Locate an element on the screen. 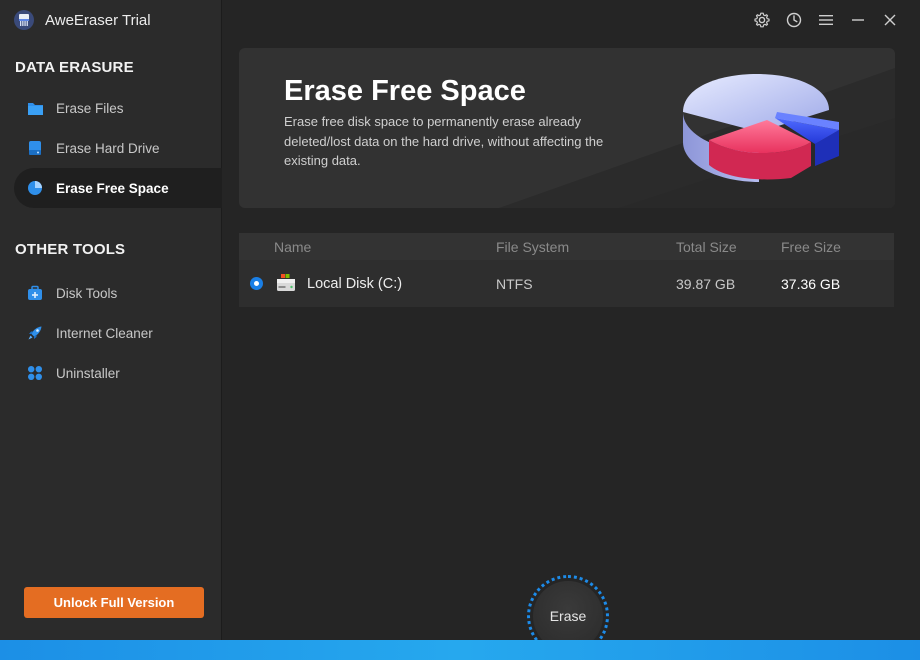  table-row: Local Disk (C:) NTFS 39.87 GB 37.36 GB is located at coordinates (566, 283).